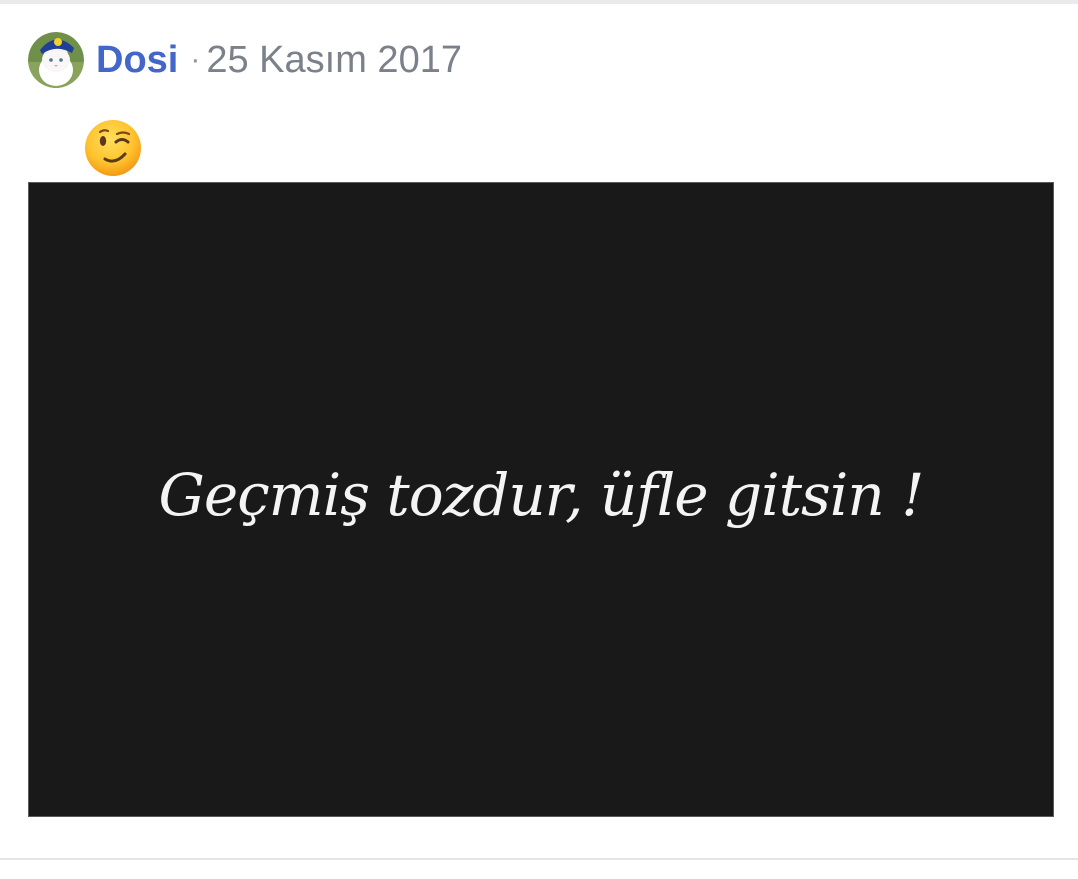  I want to click on top-divider, so click(539, 2).